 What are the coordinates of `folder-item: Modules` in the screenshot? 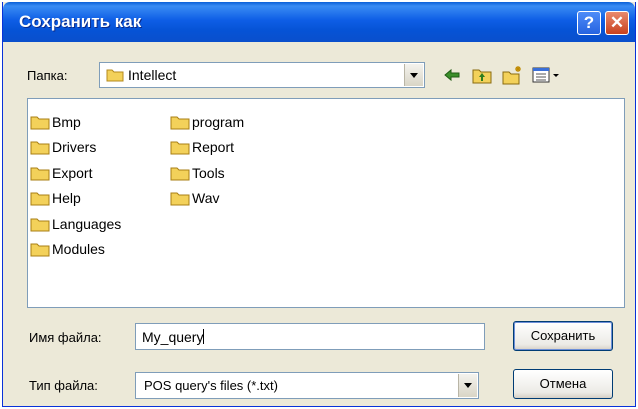 It's located at (75, 250).